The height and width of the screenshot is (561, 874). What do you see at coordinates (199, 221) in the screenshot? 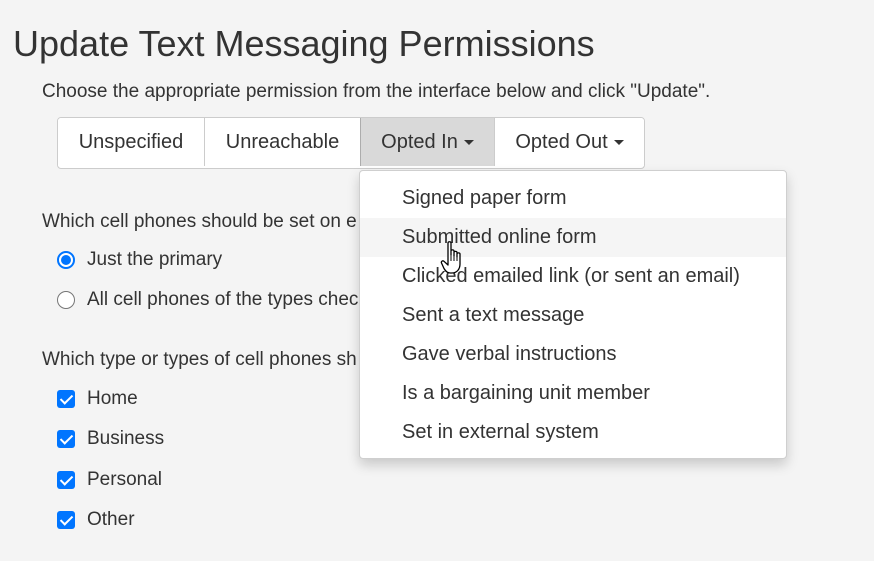
I see `phones-question: Which cell phones should be set on e` at bounding box center [199, 221].